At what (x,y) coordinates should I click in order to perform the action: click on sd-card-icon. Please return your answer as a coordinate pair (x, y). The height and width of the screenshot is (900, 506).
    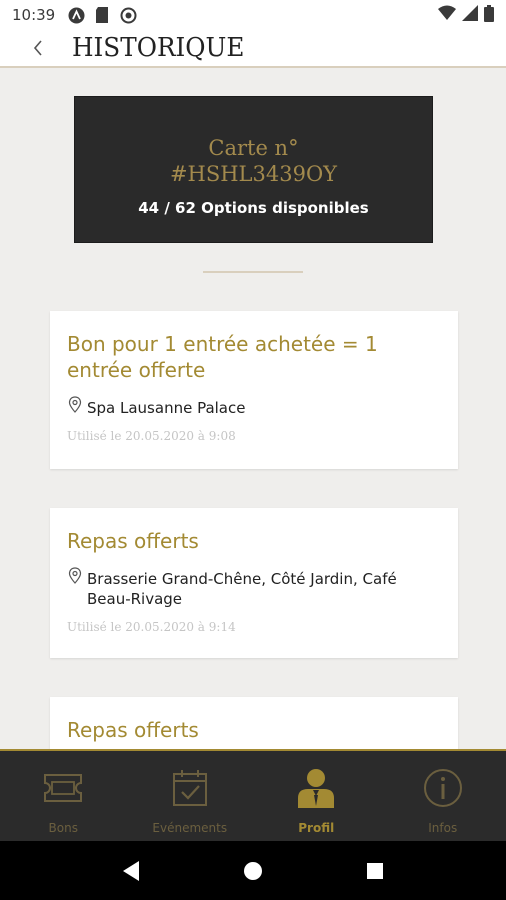
    Looking at the image, I should click on (102, 15).